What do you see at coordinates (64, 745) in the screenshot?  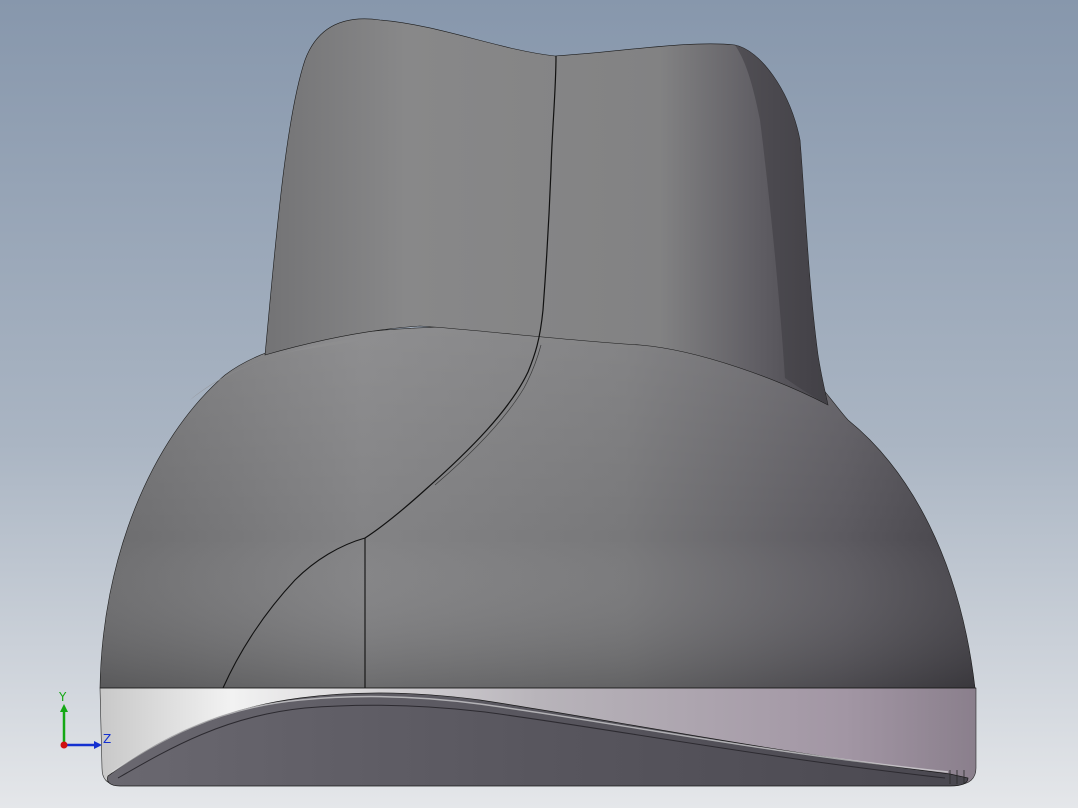 I see `x-axis-icon` at bounding box center [64, 745].